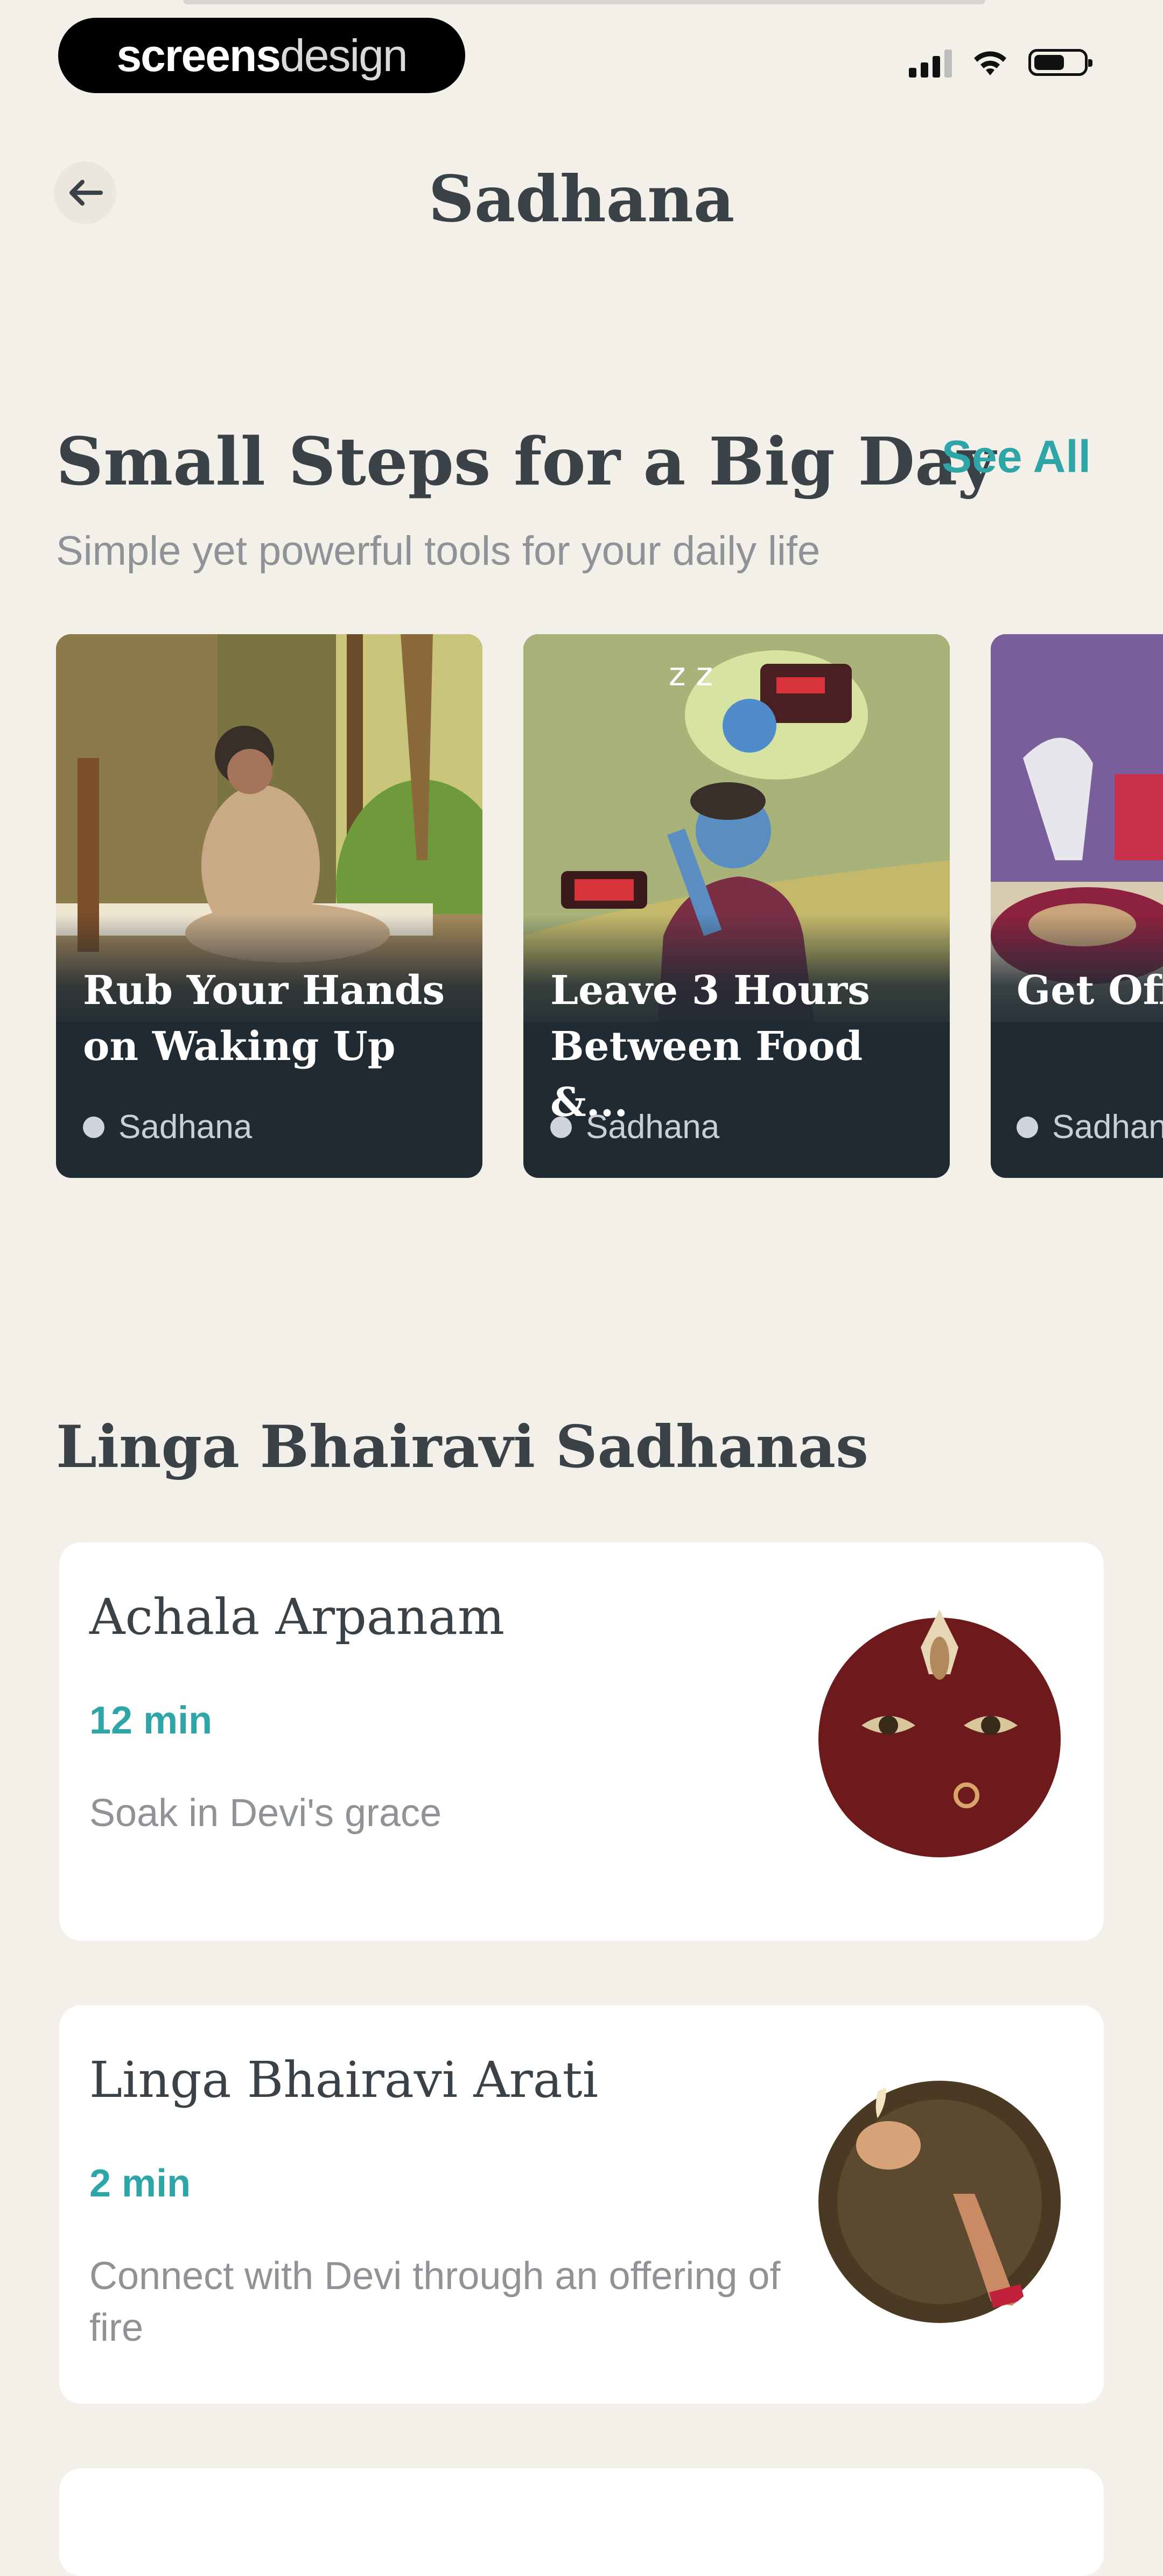  I want to click on svg-text: z z, so click(691, 674).